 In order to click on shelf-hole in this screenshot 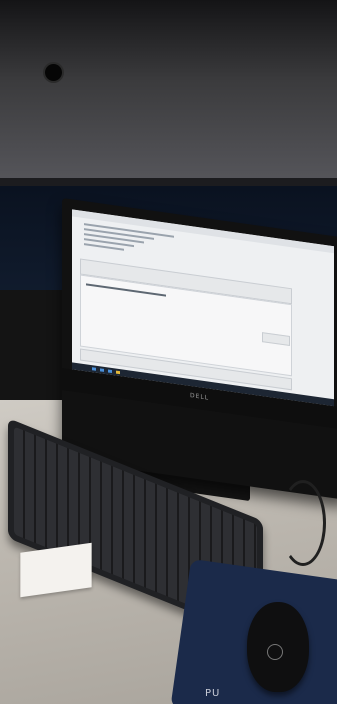, I will do `click(53, 72)`.